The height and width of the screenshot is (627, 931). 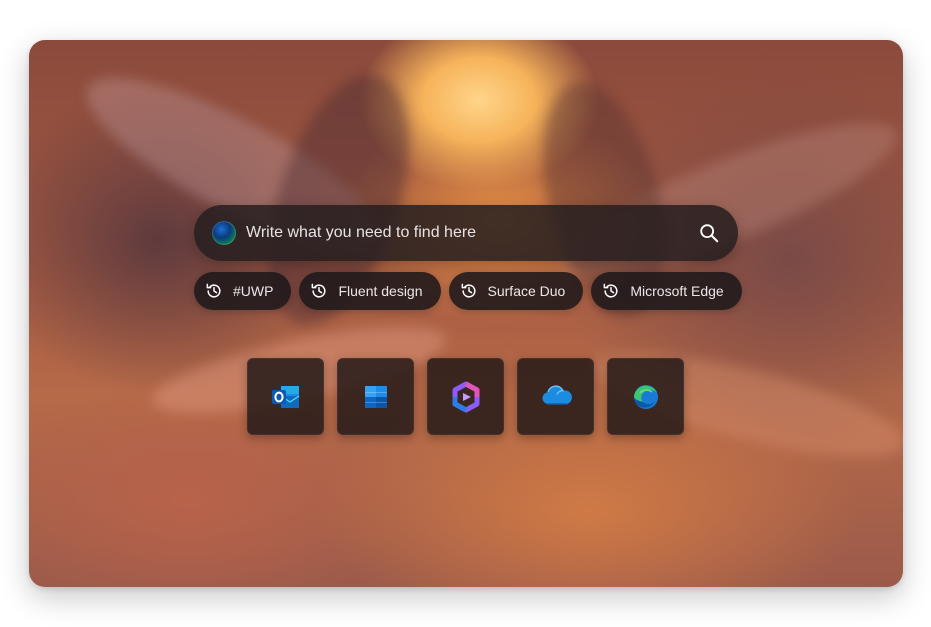 I want to click on recent-search-chip: #UWP, so click(x=243, y=291).